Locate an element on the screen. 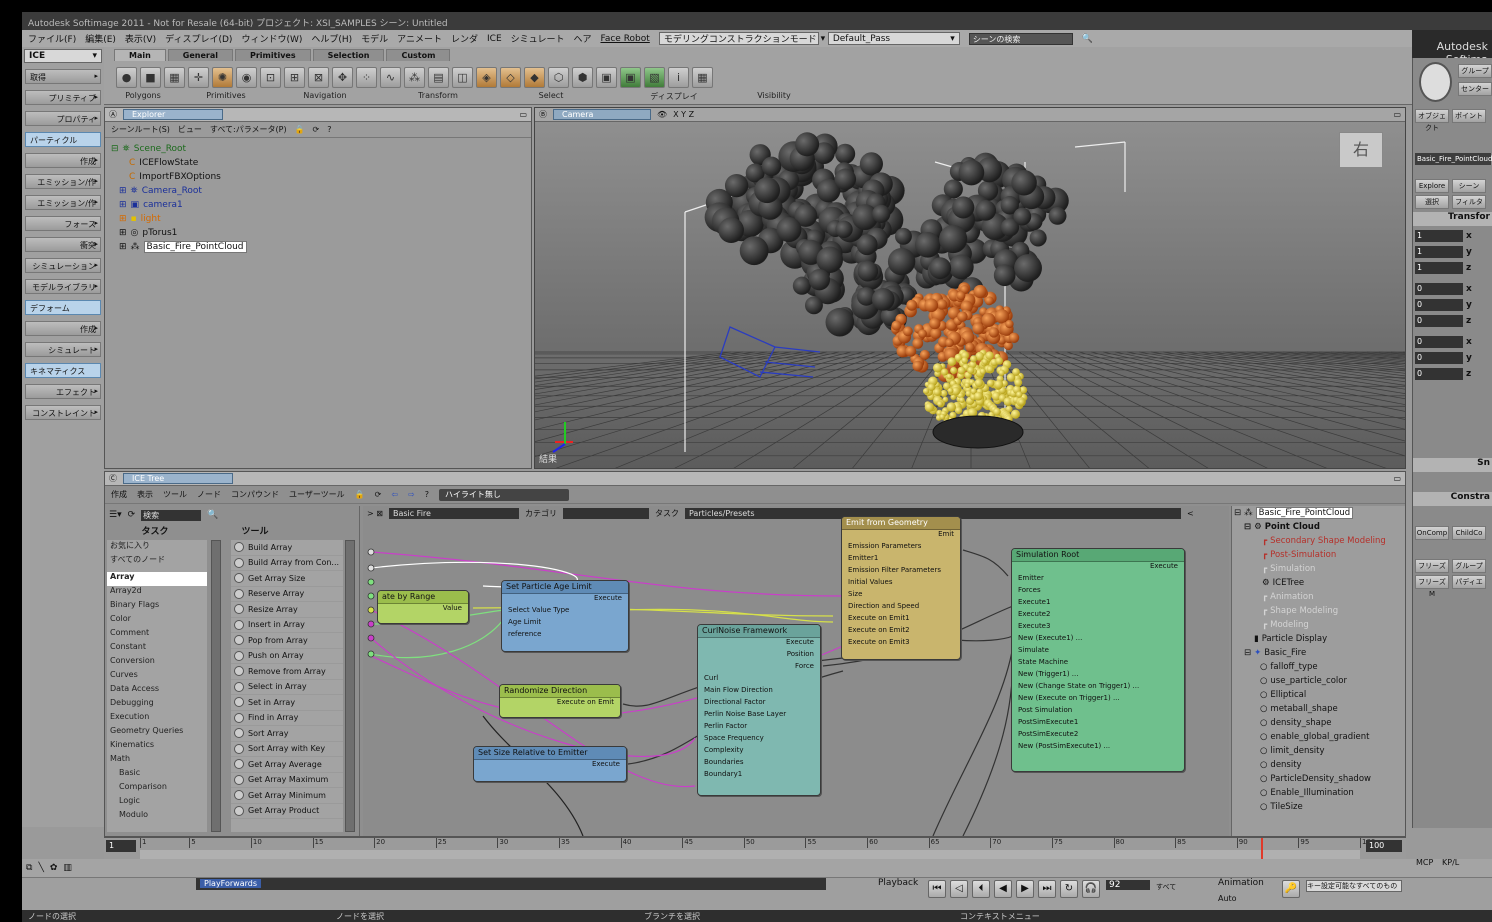 This screenshot has width=1492, height=922. ice-menu-create: 作成 is located at coordinates (119, 494).